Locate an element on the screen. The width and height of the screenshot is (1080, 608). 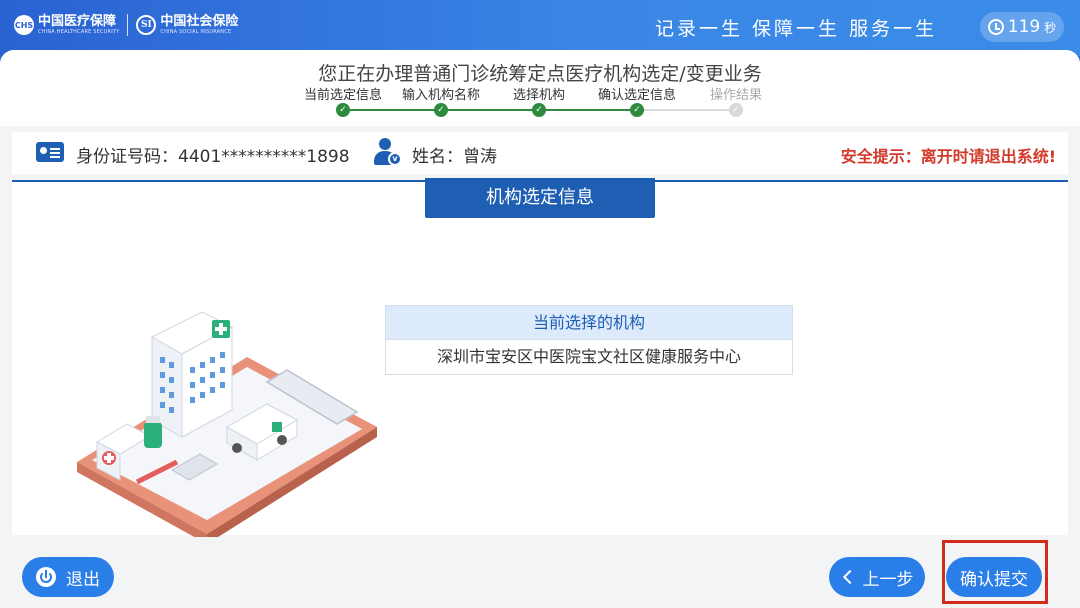
countdown-timer: 119 秒 is located at coordinates (1022, 27).